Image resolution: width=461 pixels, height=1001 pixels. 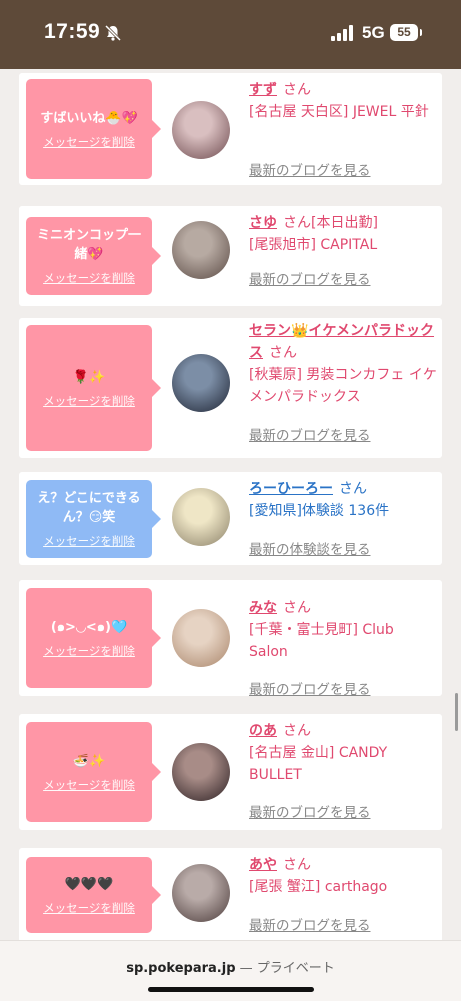 I want to click on profile-name-link: あや, so click(x=263, y=865).